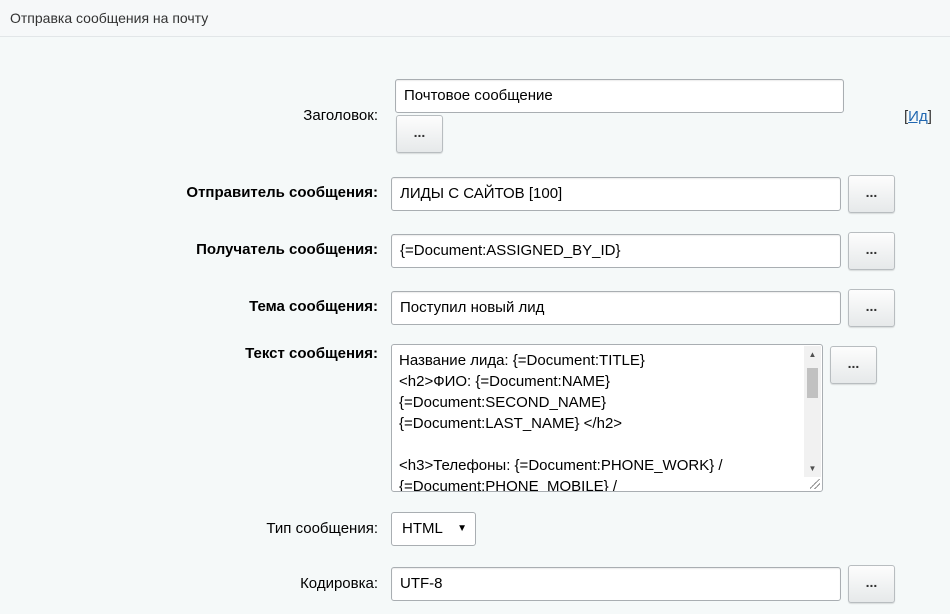 Image resolution: width=950 pixels, height=614 pixels. I want to click on body-text-line: Название лида: {=Document:TITLE}, so click(522, 360).